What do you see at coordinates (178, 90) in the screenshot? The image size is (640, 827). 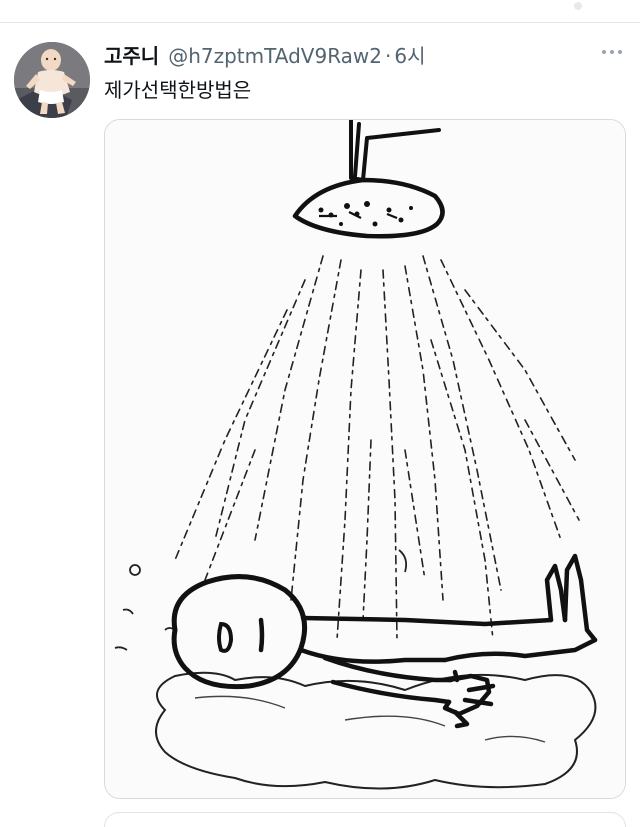 I see `tweet-text: 제가선택한방법은` at bounding box center [178, 90].